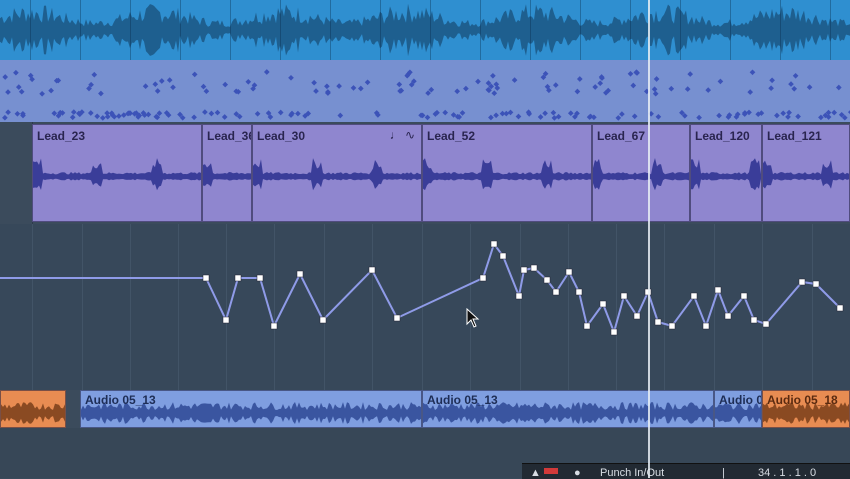 This screenshot has height=479, width=850. Describe the element at coordinates (451, 136) in the screenshot. I see `event-label: Lead_52` at that location.